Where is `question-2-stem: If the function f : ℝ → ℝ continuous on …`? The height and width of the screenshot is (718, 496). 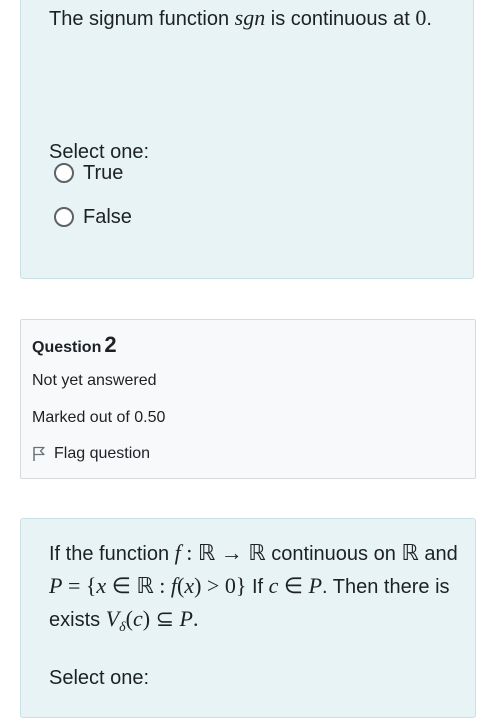
question-2-stem: If the function f : ℝ → ℝ continuous on … is located at coordinates (254, 590).